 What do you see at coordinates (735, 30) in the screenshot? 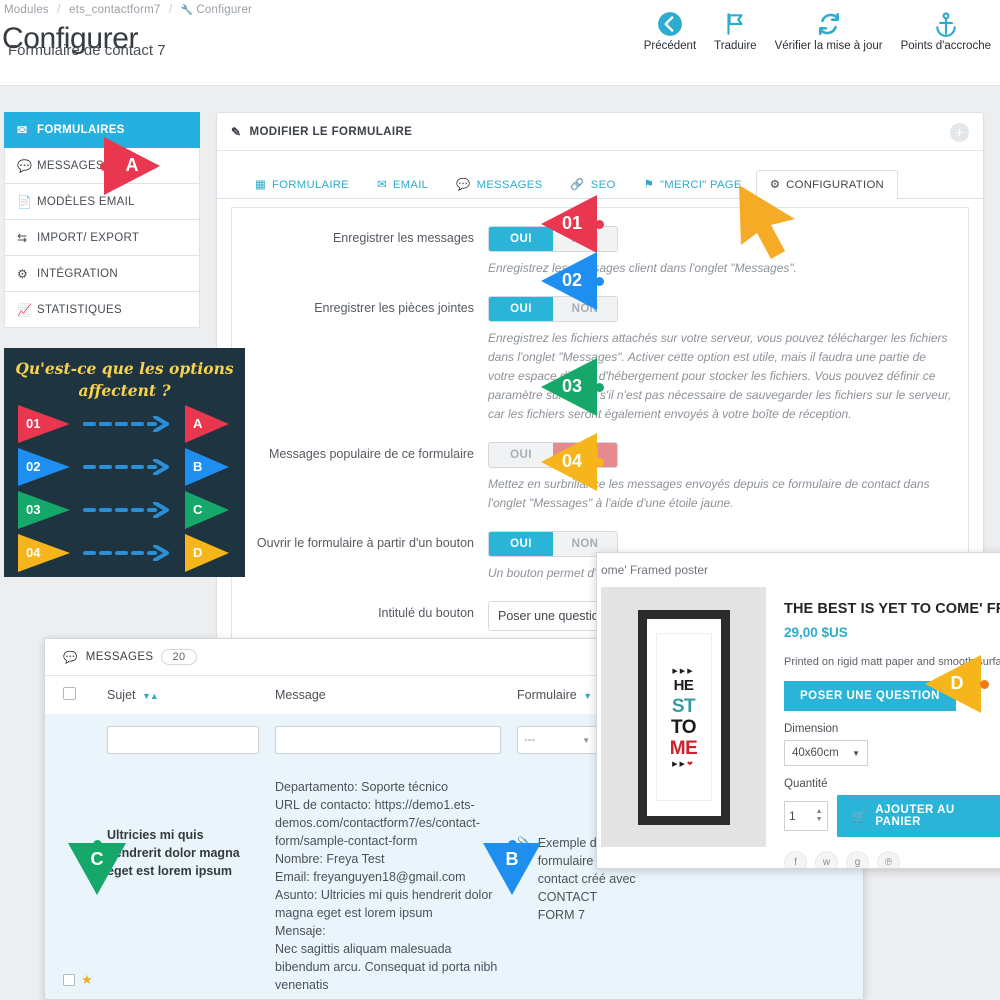
I see `translate-button: Traduire` at bounding box center [735, 30].